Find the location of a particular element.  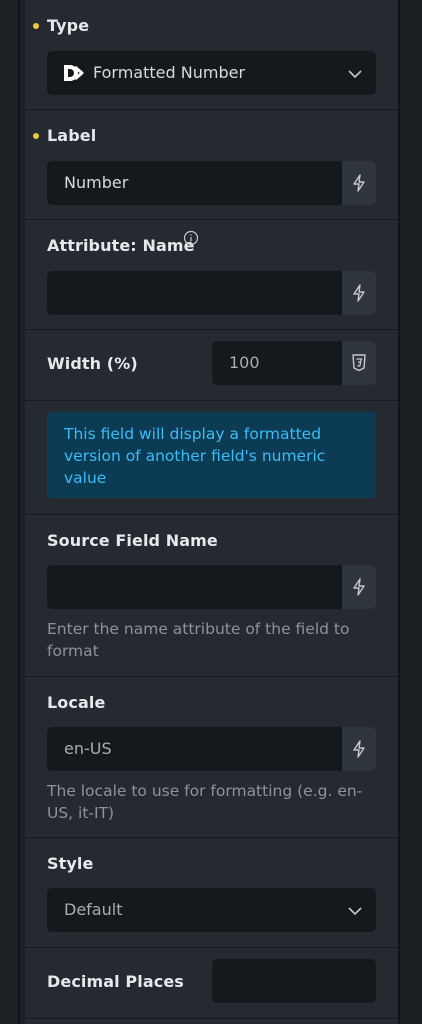

attribute-name-label: Attribute: Name is located at coordinates (121, 245).